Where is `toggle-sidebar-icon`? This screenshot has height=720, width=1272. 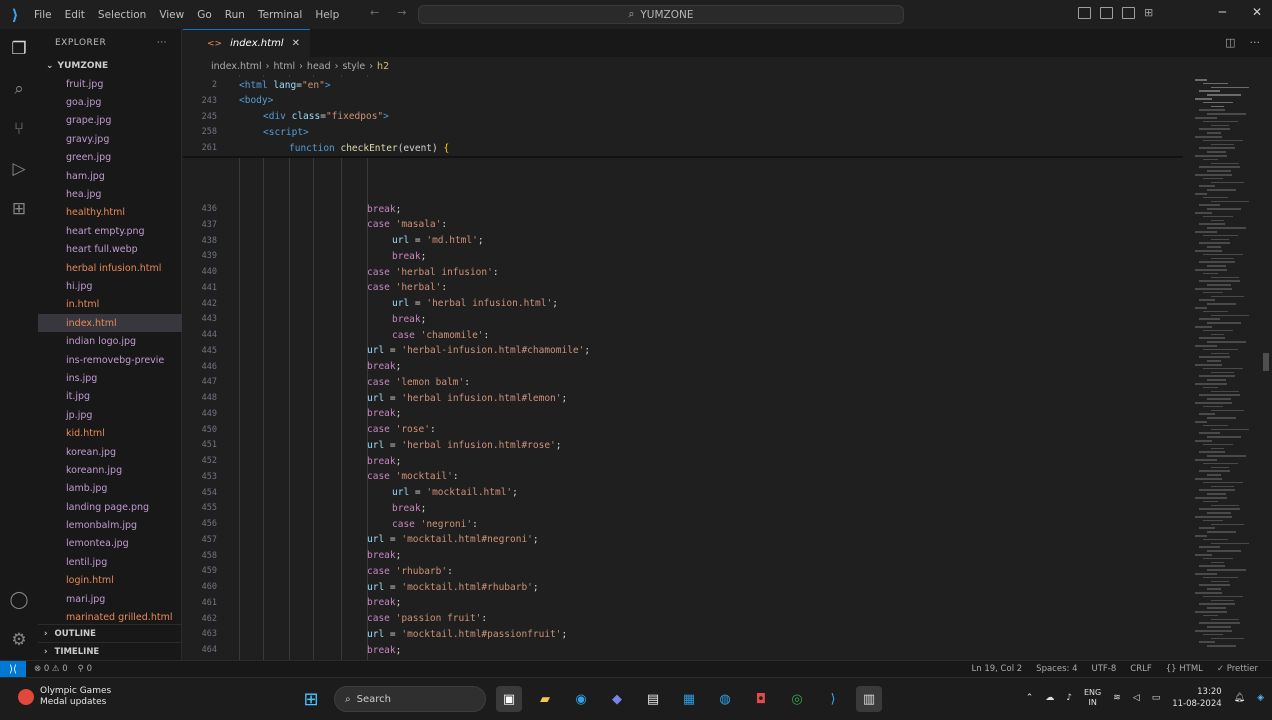 toggle-sidebar-icon is located at coordinates (1084, 13).